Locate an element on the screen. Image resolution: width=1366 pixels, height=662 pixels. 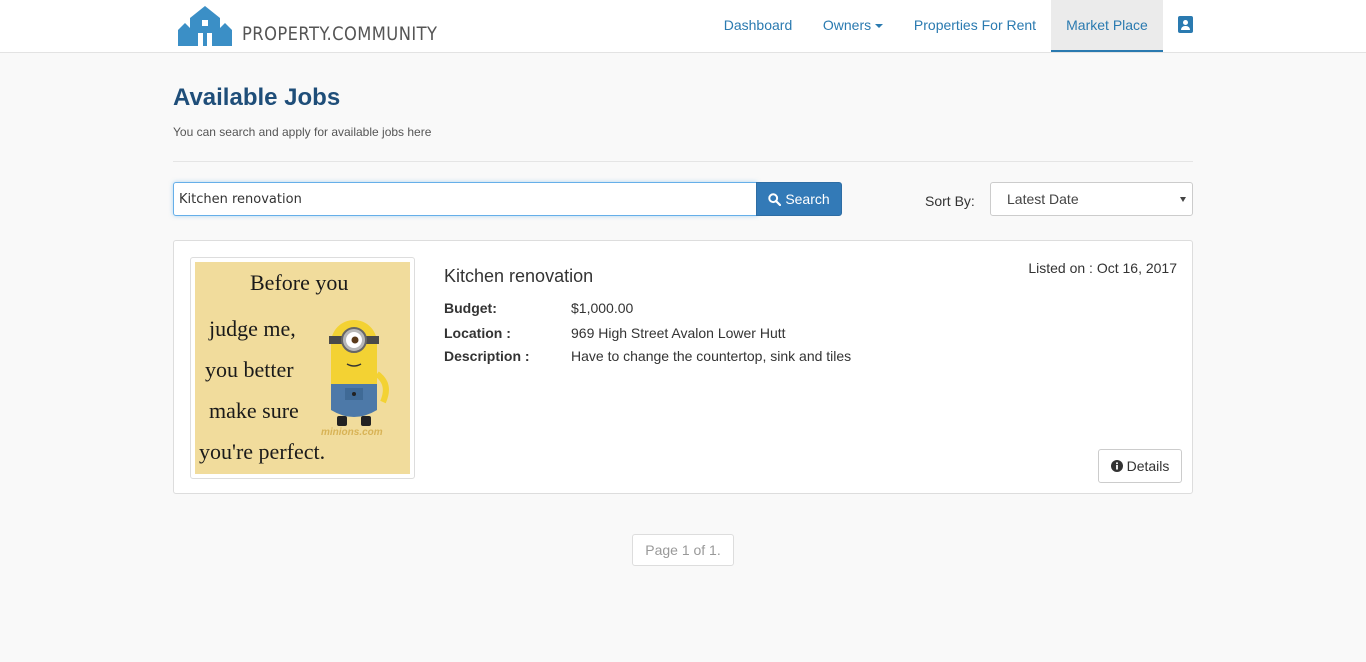
sort-label: Sort By: is located at coordinates (950, 201).